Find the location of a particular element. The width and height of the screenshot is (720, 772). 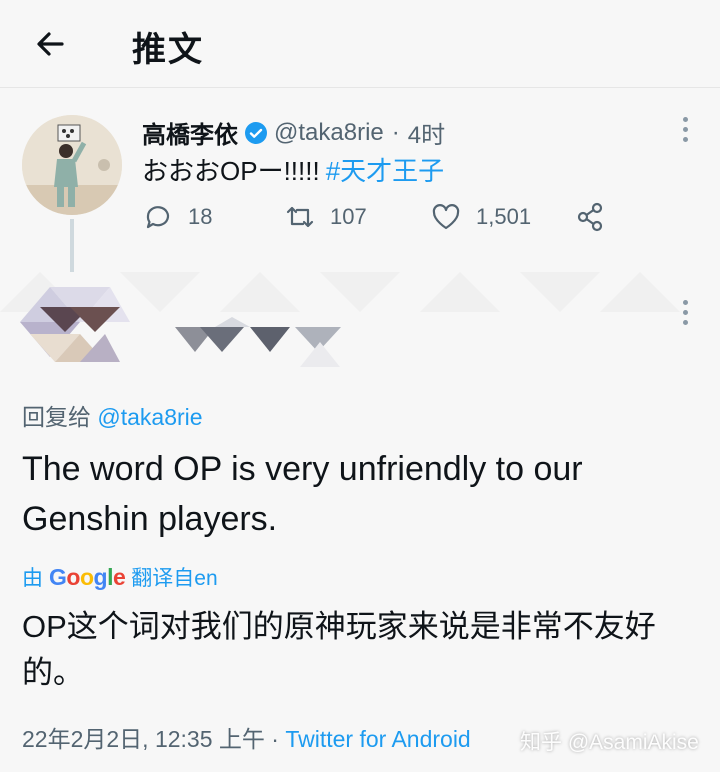

reply-button: 18 is located at coordinates (177, 217).